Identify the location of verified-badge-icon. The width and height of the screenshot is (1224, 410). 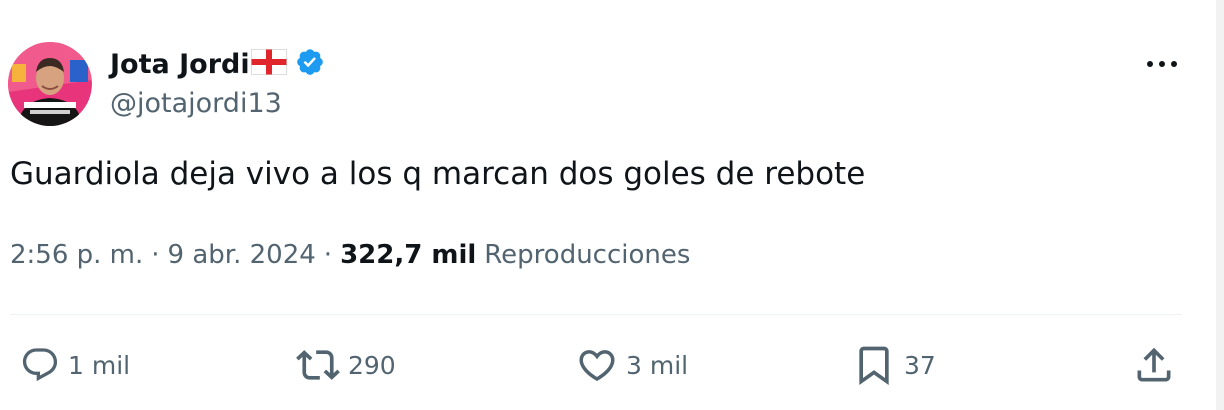
(310, 64).